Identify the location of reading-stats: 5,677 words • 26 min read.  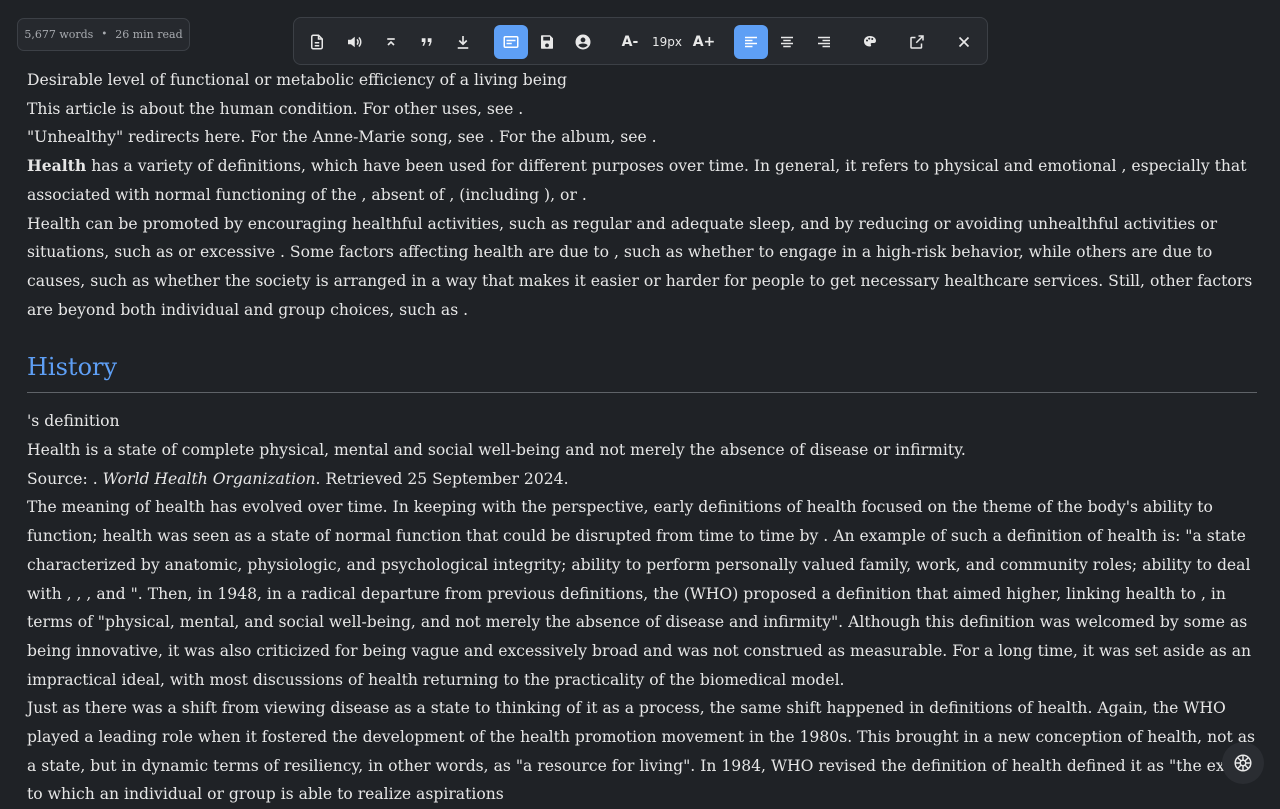
(103, 34).